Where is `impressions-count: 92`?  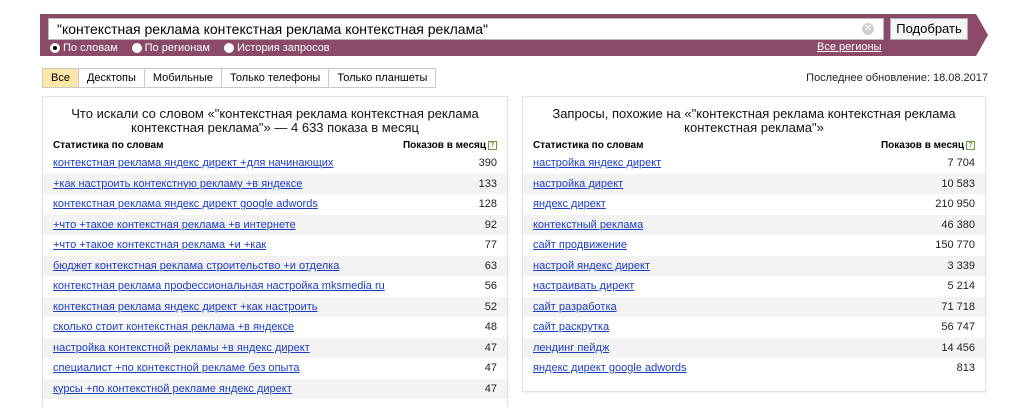 impressions-count: 92 is located at coordinates (490, 224).